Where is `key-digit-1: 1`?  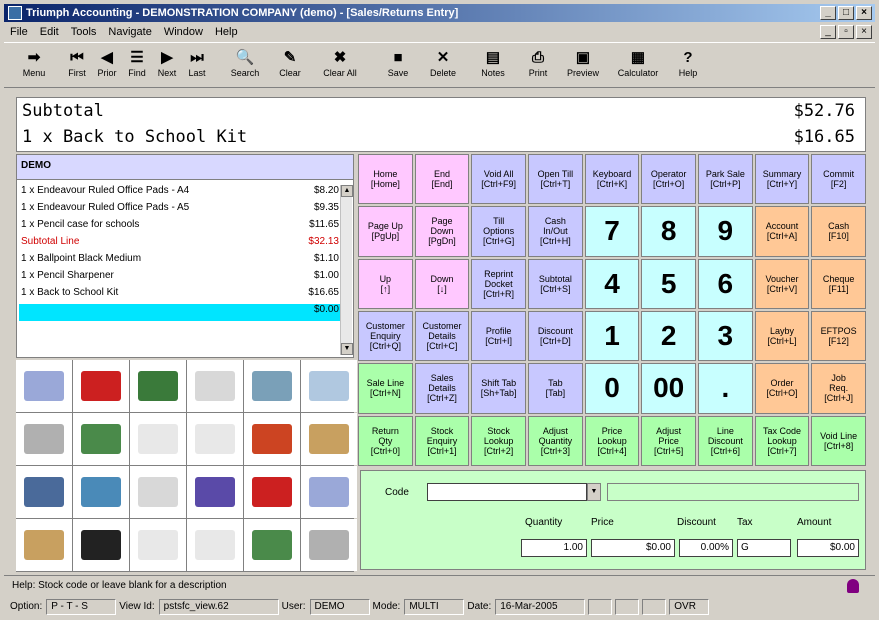 key-digit-1: 1 is located at coordinates (612, 336).